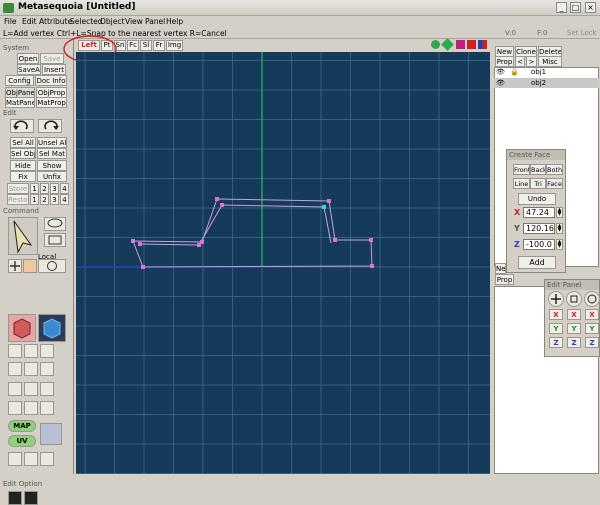 This screenshot has height=505, width=600. What do you see at coordinates (52, 58) in the screenshot?
I see `save-button: Save` at bounding box center [52, 58].